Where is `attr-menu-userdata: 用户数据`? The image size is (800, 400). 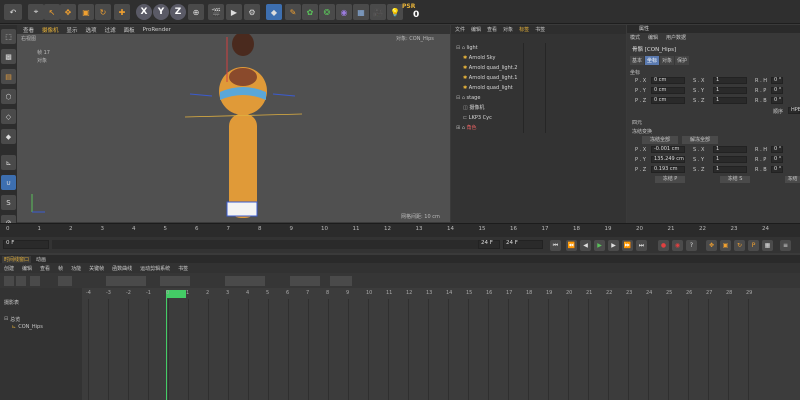
attr-menu-userdata: 用户数据 is located at coordinates (676, 37).